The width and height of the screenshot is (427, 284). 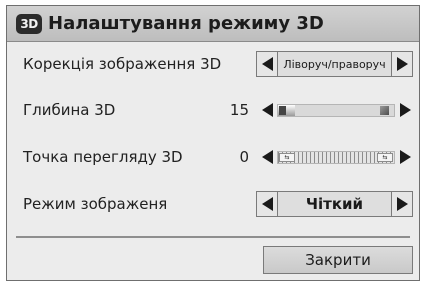 I want to click on setting-row-picture-mode: Режим зображеня Чіткий, so click(x=213, y=204).